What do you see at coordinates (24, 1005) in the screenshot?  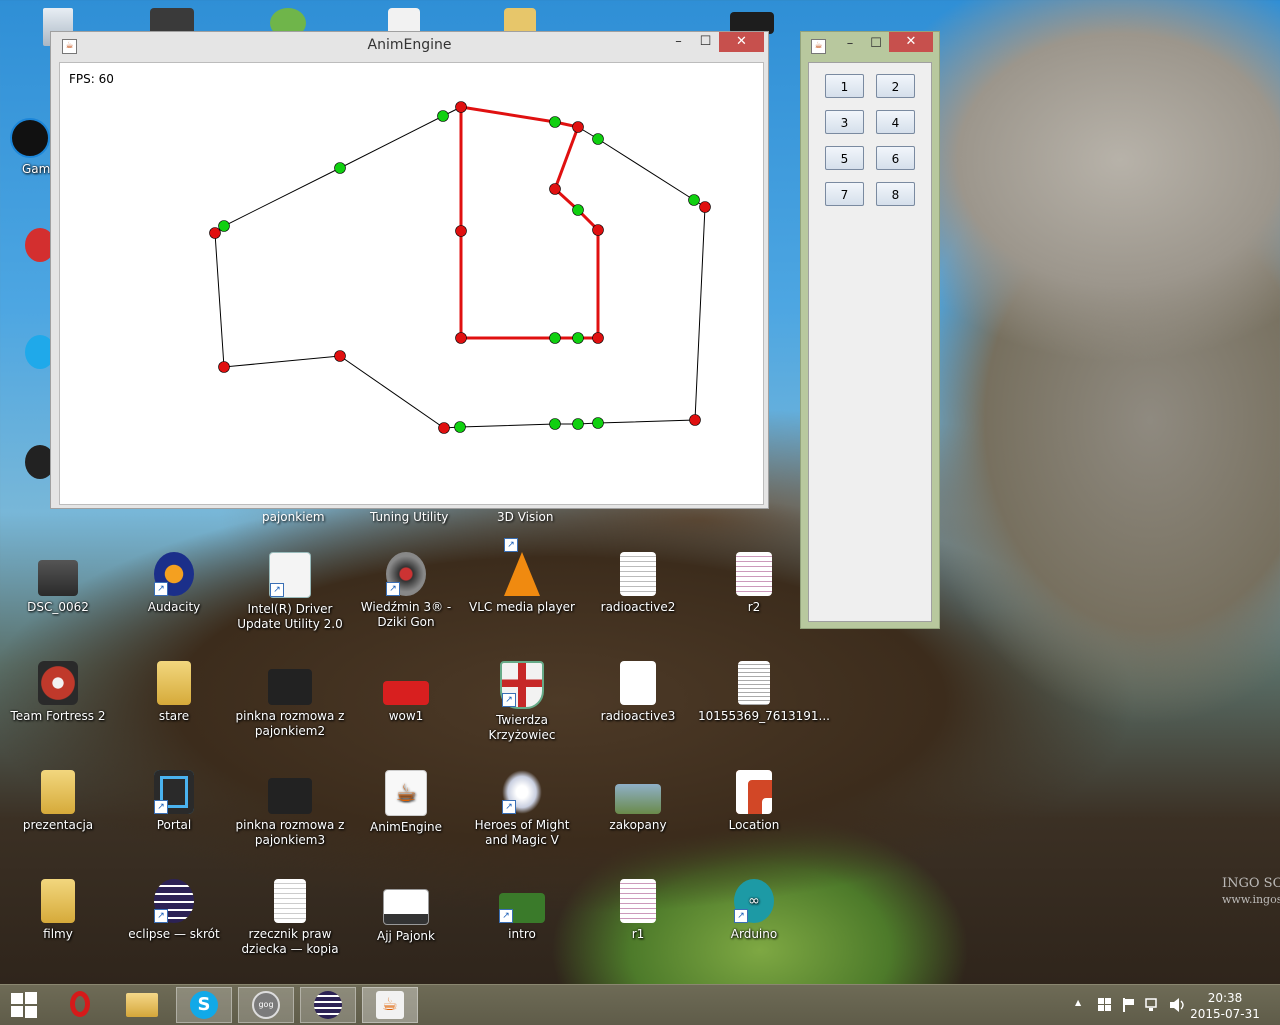 I see `start-button` at bounding box center [24, 1005].